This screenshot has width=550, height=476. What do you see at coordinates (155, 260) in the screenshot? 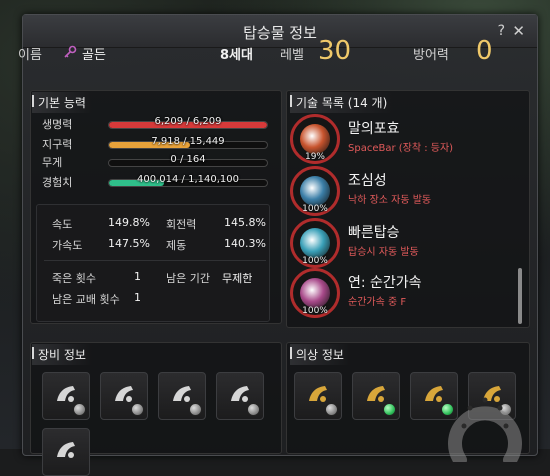
I see `divider` at bounding box center [155, 260].